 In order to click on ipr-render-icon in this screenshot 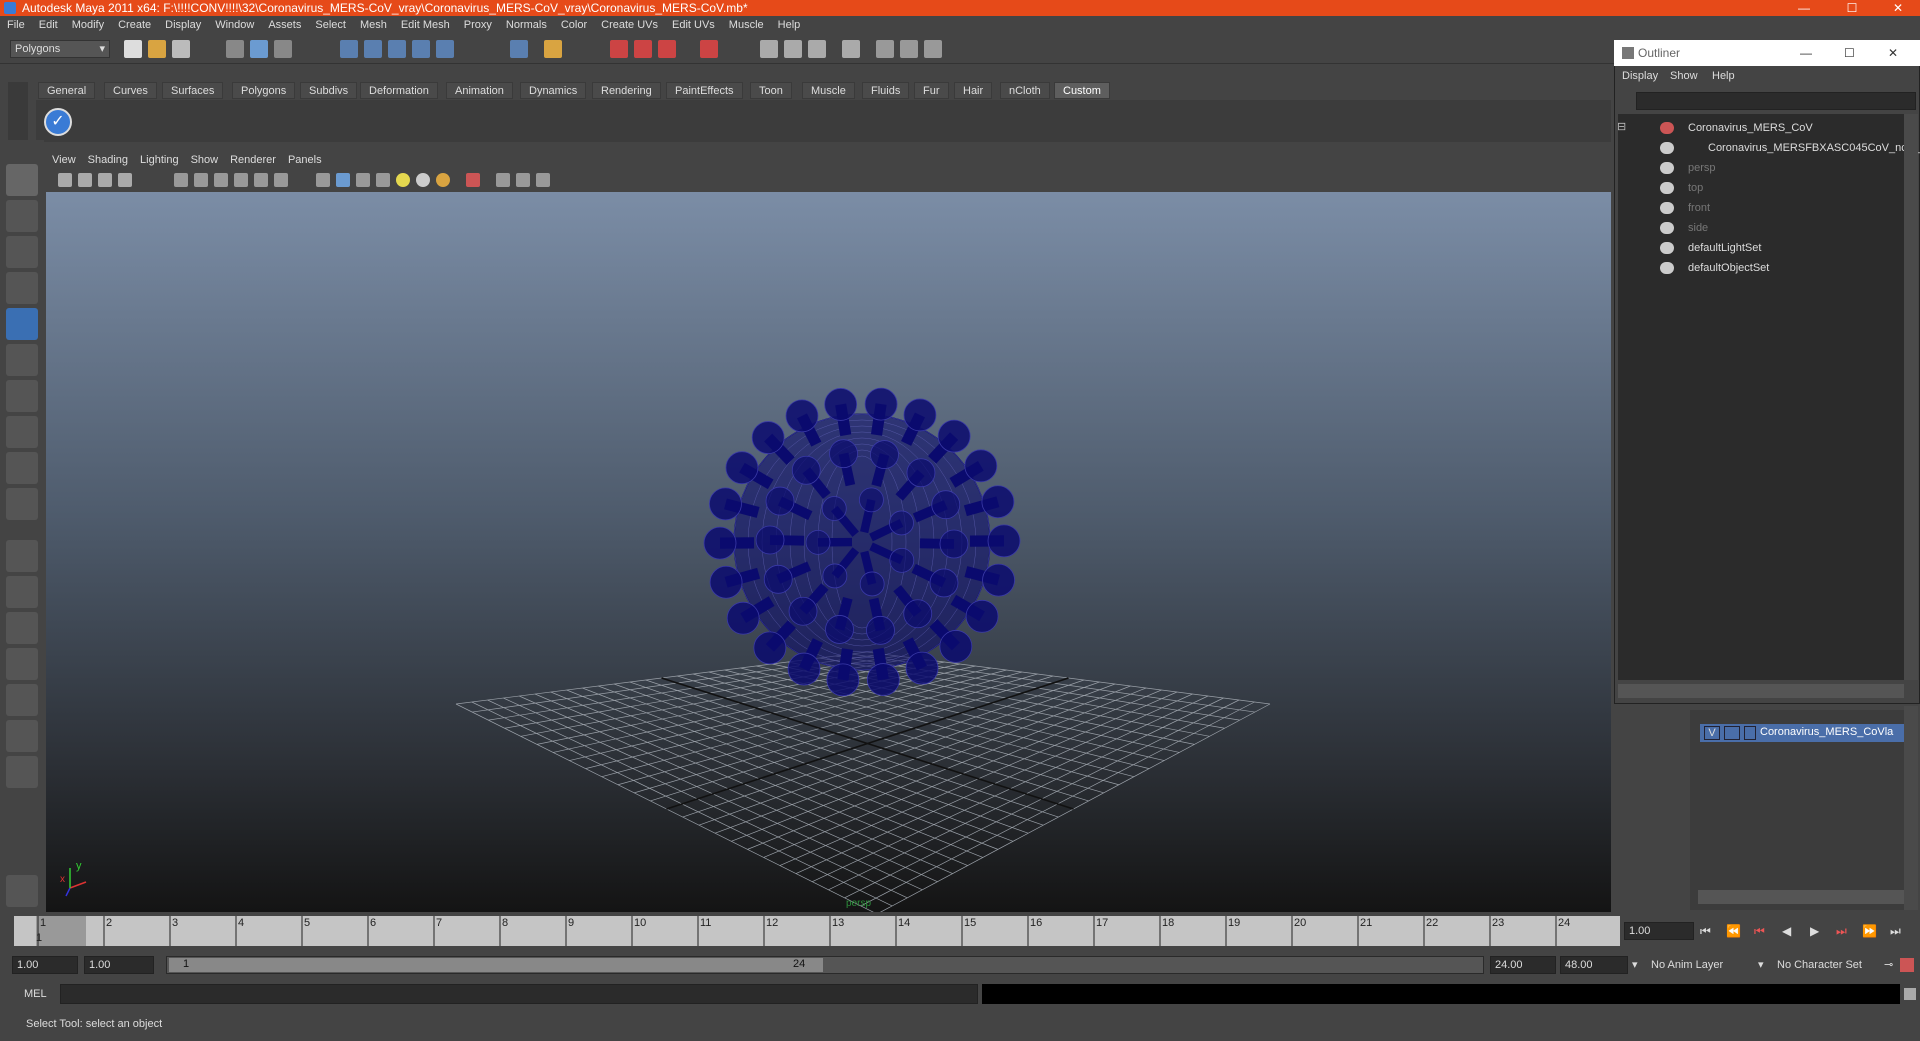, I will do `click(643, 49)`.